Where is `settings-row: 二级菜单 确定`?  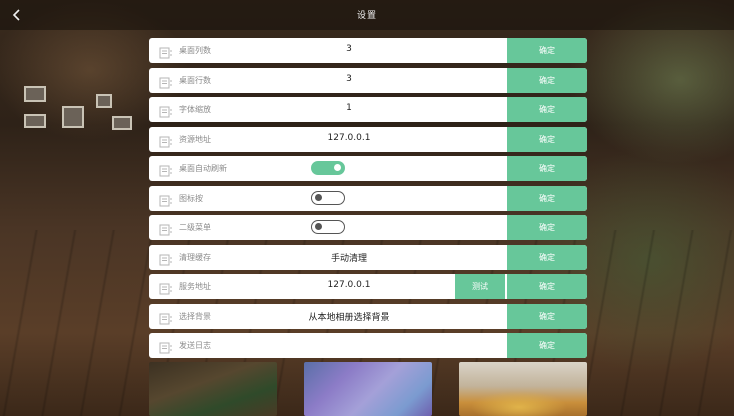
settings-row: 二级菜单 确定 is located at coordinates (368, 227).